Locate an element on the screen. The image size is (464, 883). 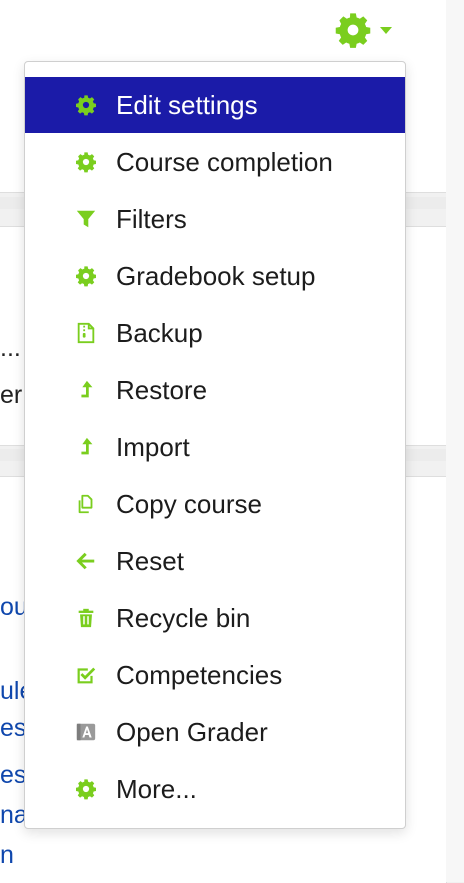
menu-item-restore: Restore is located at coordinates (215, 390).